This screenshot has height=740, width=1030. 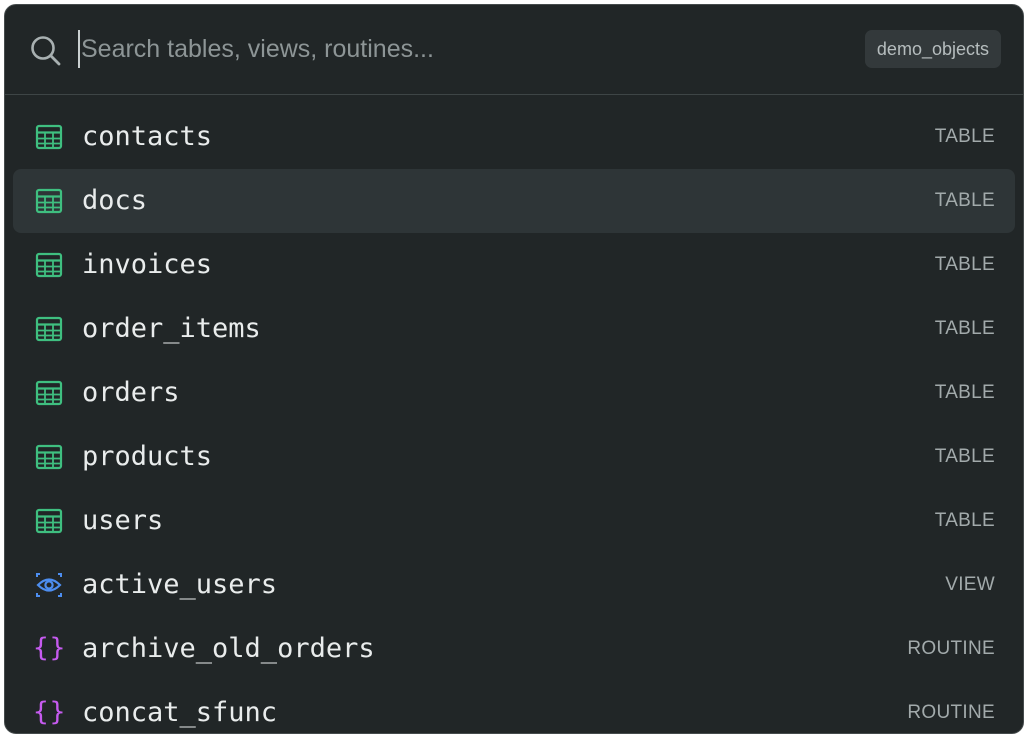 What do you see at coordinates (180, 712) in the screenshot?
I see `result-name: concat_sfunc` at bounding box center [180, 712].